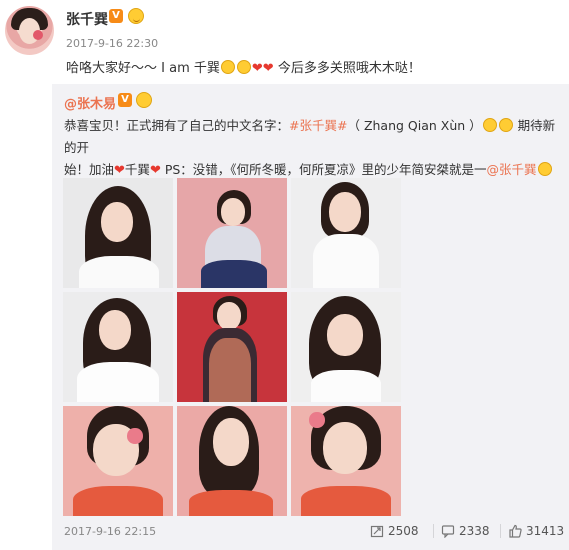  Describe the element at coordinates (545, 531) in the screenshot. I see `like-count: 31413` at that location.